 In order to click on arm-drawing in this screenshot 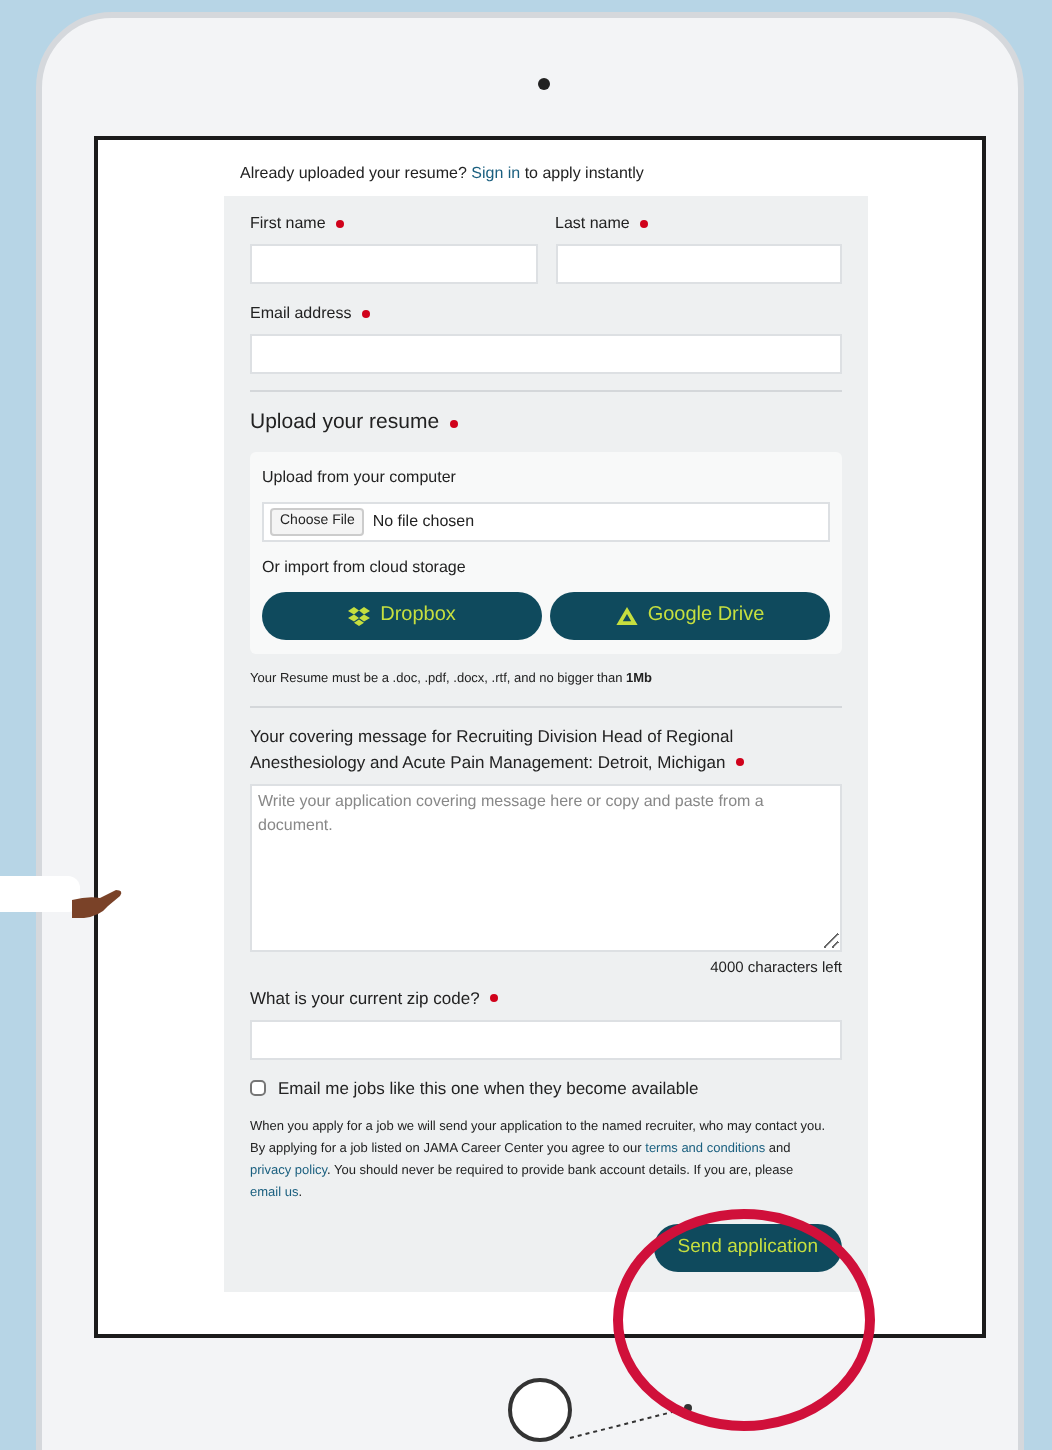, I will do `click(40, 894)`.